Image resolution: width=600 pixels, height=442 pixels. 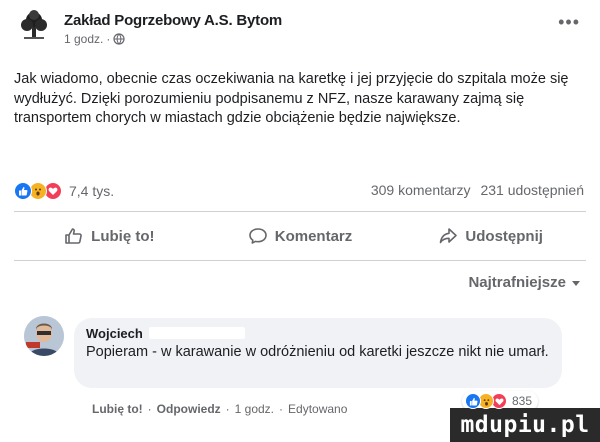 What do you see at coordinates (254, 409) in the screenshot?
I see `comment-time: 1 godz.` at bounding box center [254, 409].